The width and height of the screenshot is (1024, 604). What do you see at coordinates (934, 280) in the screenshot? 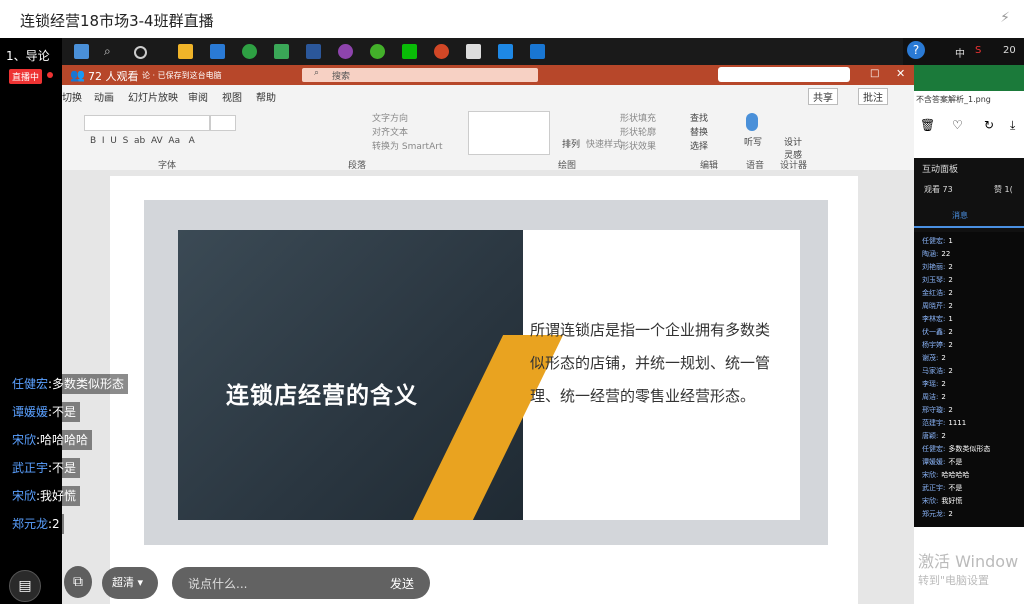
I see `board-message-author: 刘玉琴:` at bounding box center [934, 280].